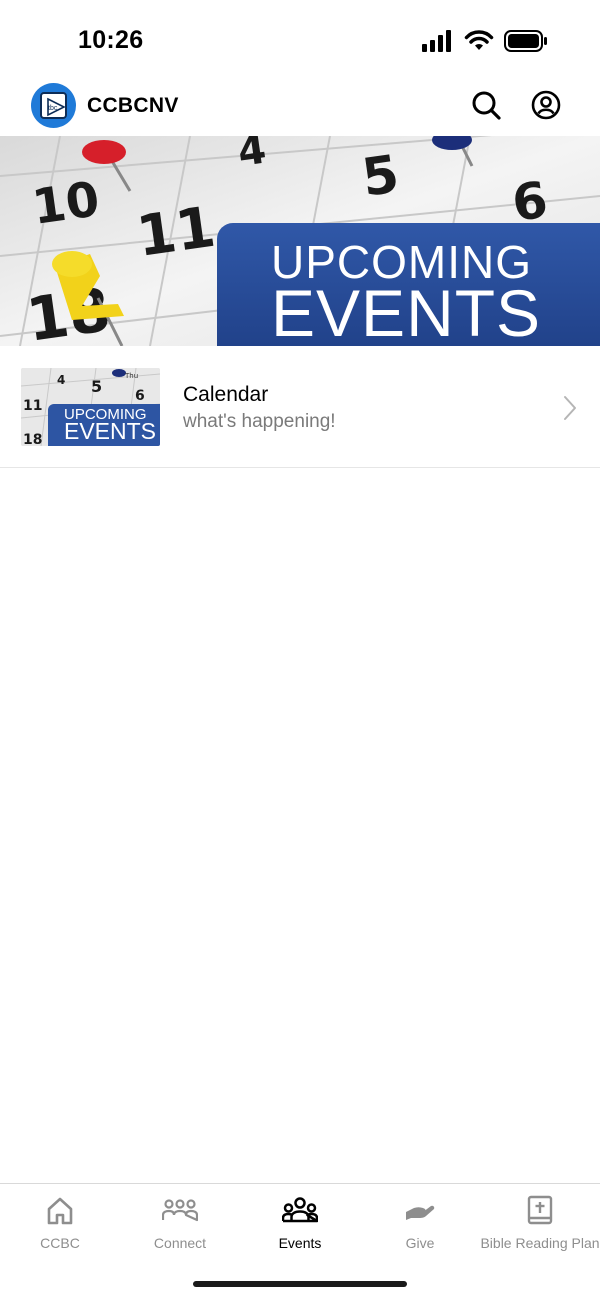 This screenshot has height=1300, width=600. What do you see at coordinates (406, 311) in the screenshot?
I see `banner-line-2: EVENTS` at bounding box center [406, 311].